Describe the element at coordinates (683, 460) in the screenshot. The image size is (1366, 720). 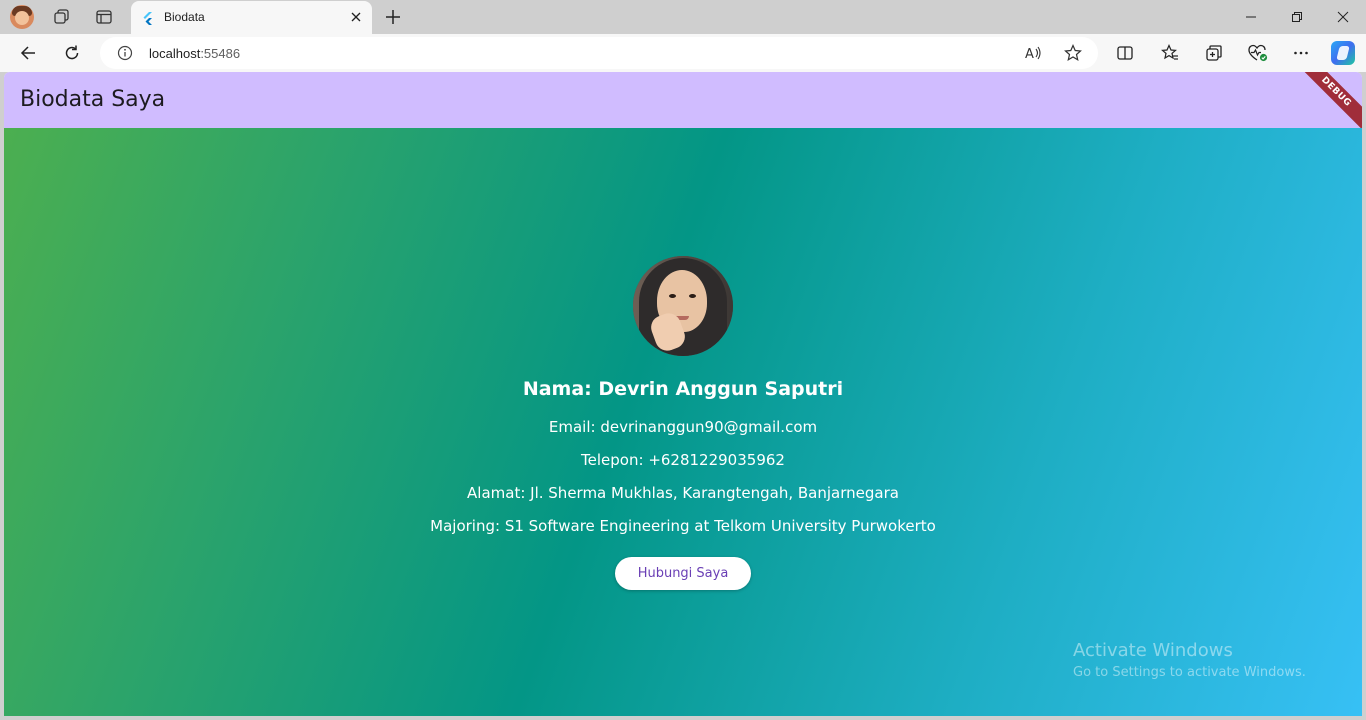
I see `profile-phone: Telepon: +6281229035962` at that location.